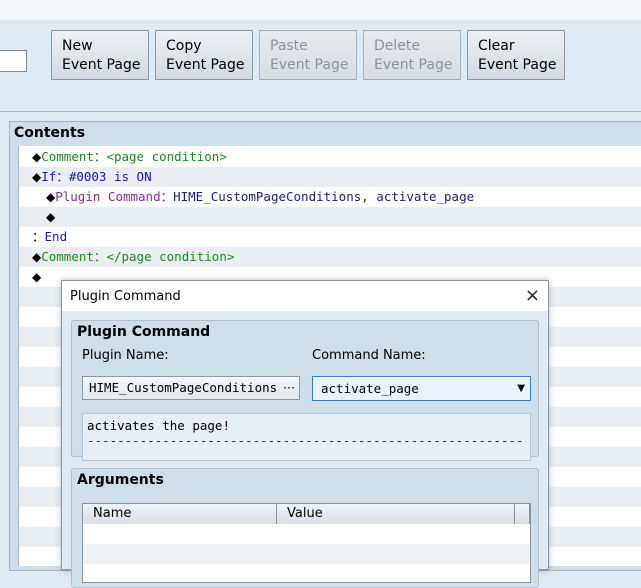  What do you see at coordinates (144, 332) in the screenshot?
I see `group-title: Plugin Command` at bounding box center [144, 332].